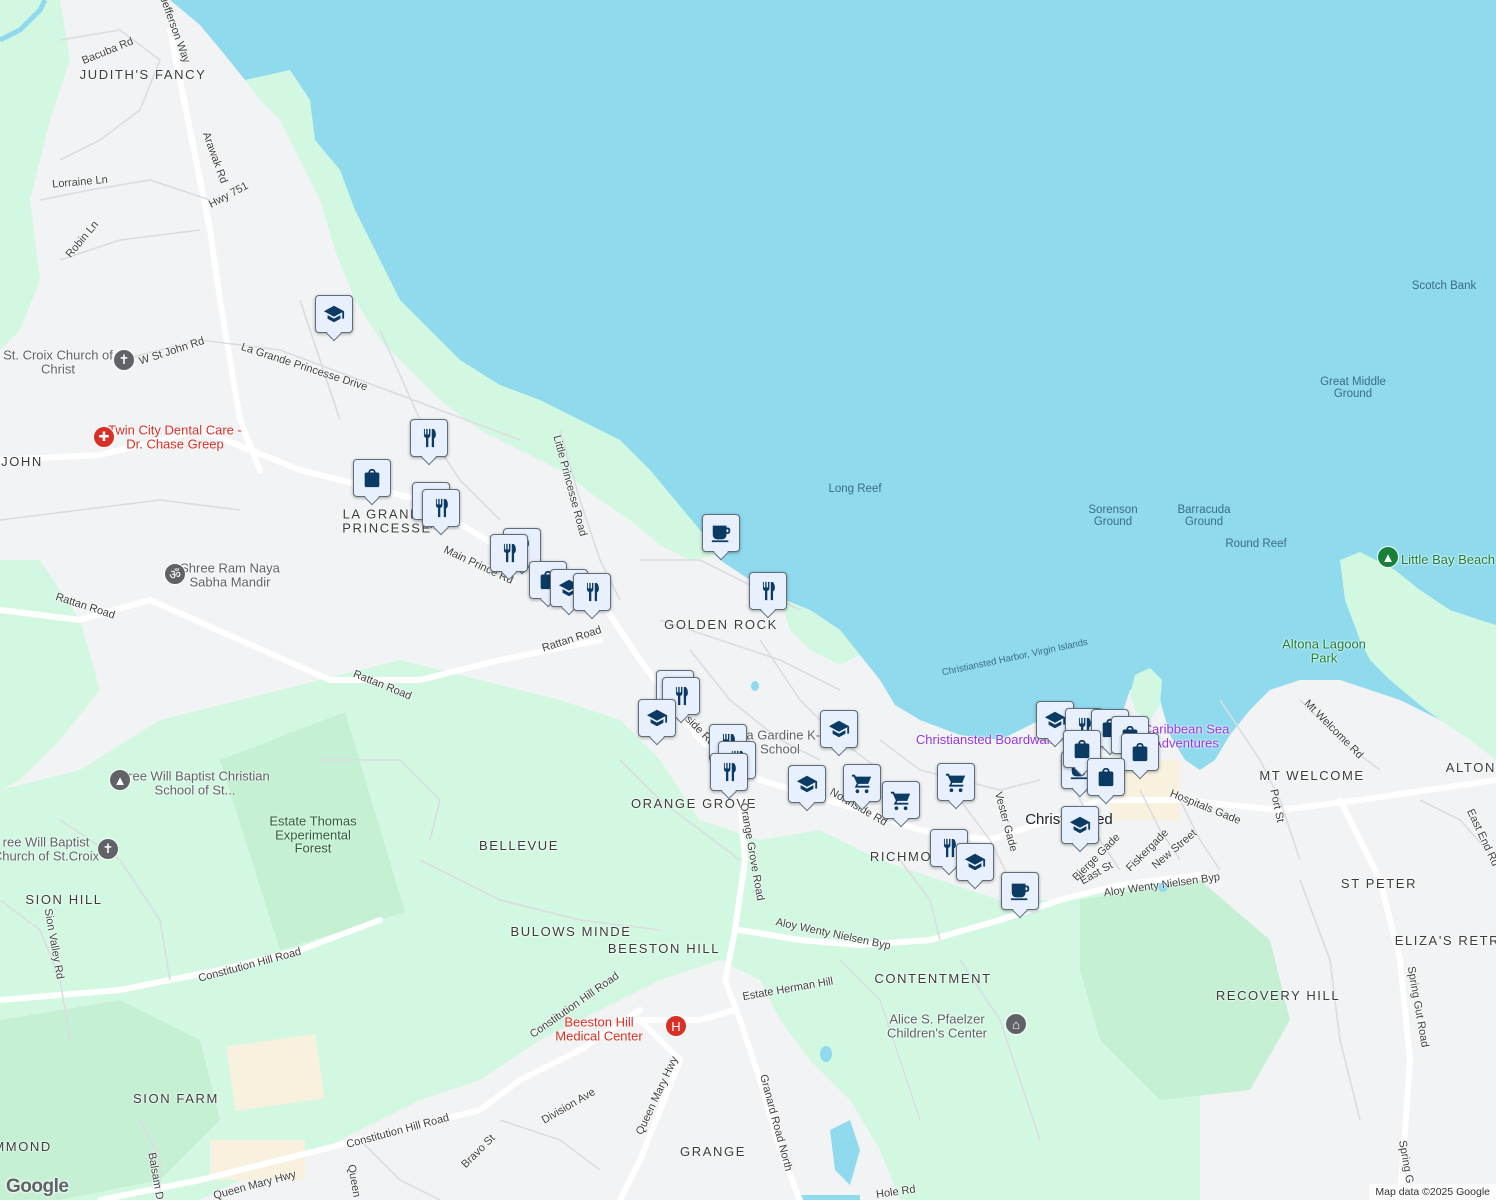 This screenshot has width=1496, height=1200. What do you see at coordinates (599, 1028) in the screenshot?
I see `label-beeston-hill-medical: Beeston Hill Medical Center` at bounding box center [599, 1028].